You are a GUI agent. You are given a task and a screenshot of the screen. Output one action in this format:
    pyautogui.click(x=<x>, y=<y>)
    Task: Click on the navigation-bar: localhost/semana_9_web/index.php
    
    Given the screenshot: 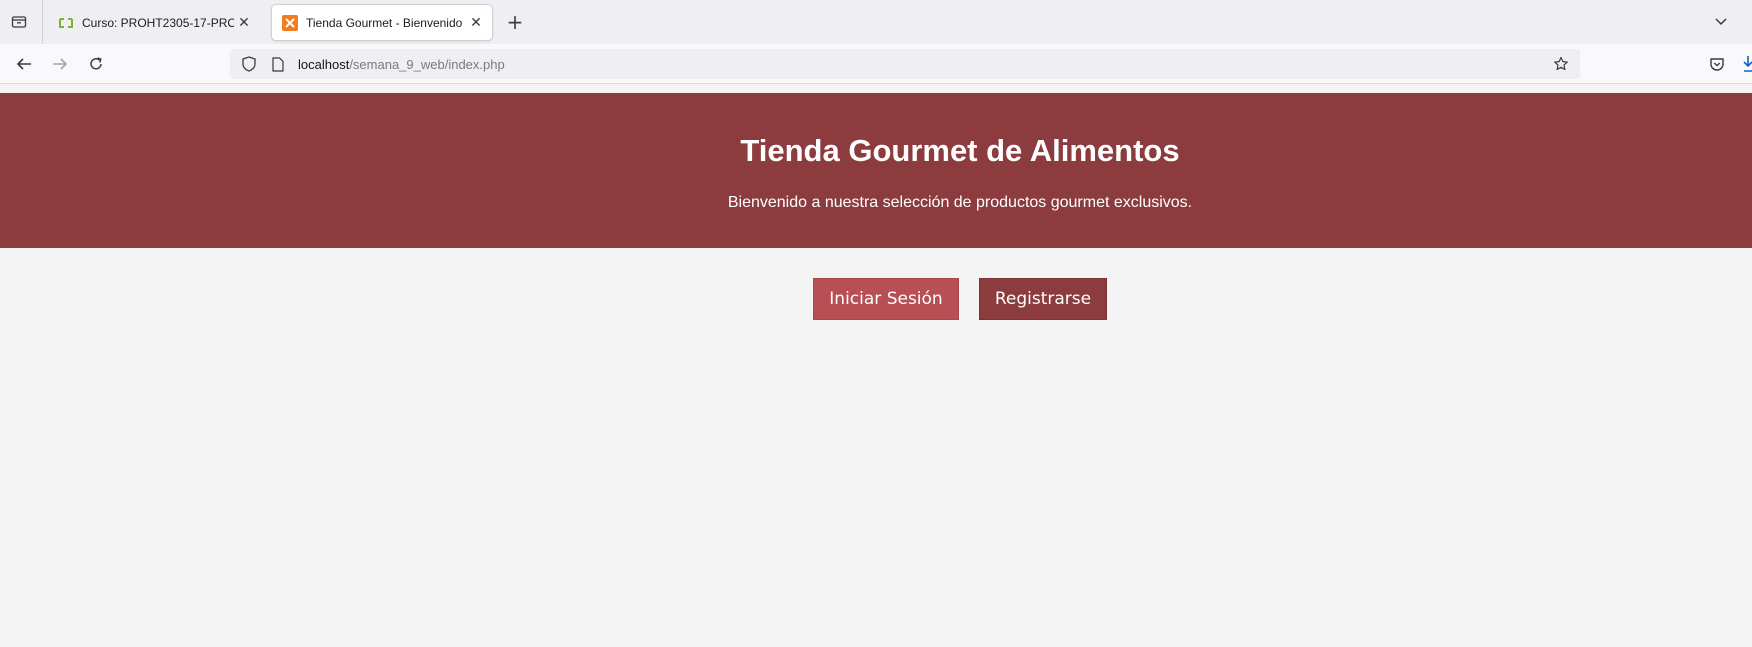 What is the action you would take?
    pyautogui.click(x=876, y=64)
    